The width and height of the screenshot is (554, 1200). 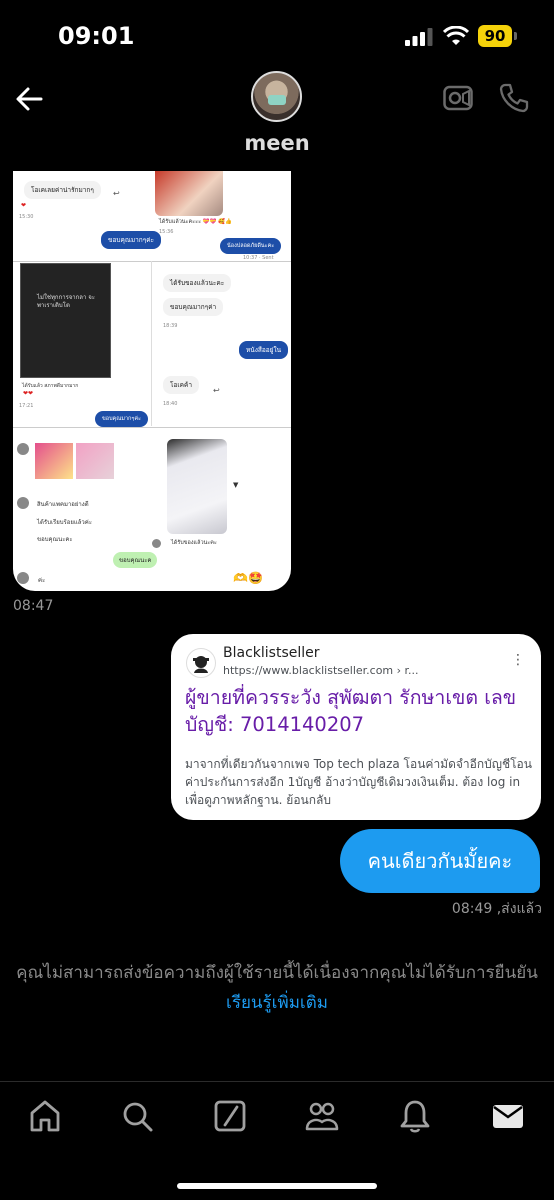 What do you see at coordinates (251, 246) in the screenshot?
I see `shot-bubble-blue: น้องปลอดภัยดีนะคะ` at bounding box center [251, 246].